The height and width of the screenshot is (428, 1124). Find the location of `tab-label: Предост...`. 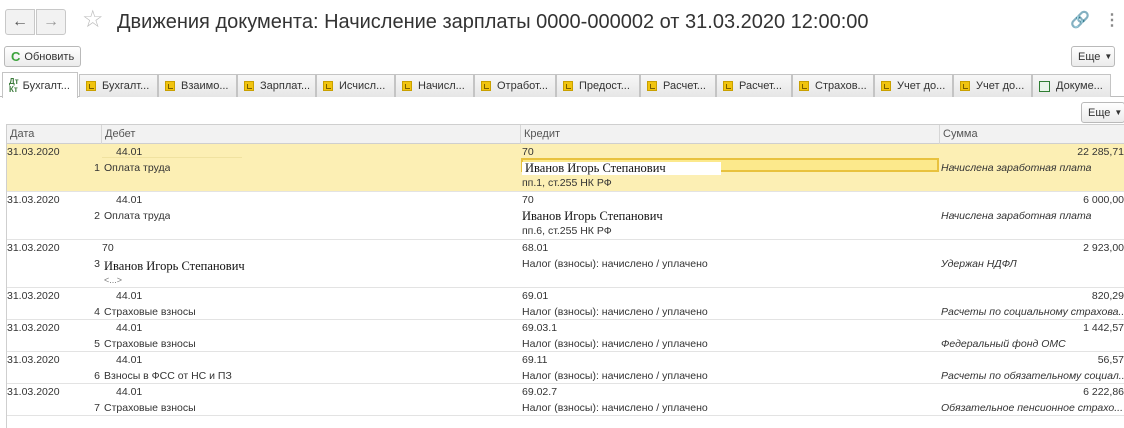

tab-label: Предост... is located at coordinates (604, 86).